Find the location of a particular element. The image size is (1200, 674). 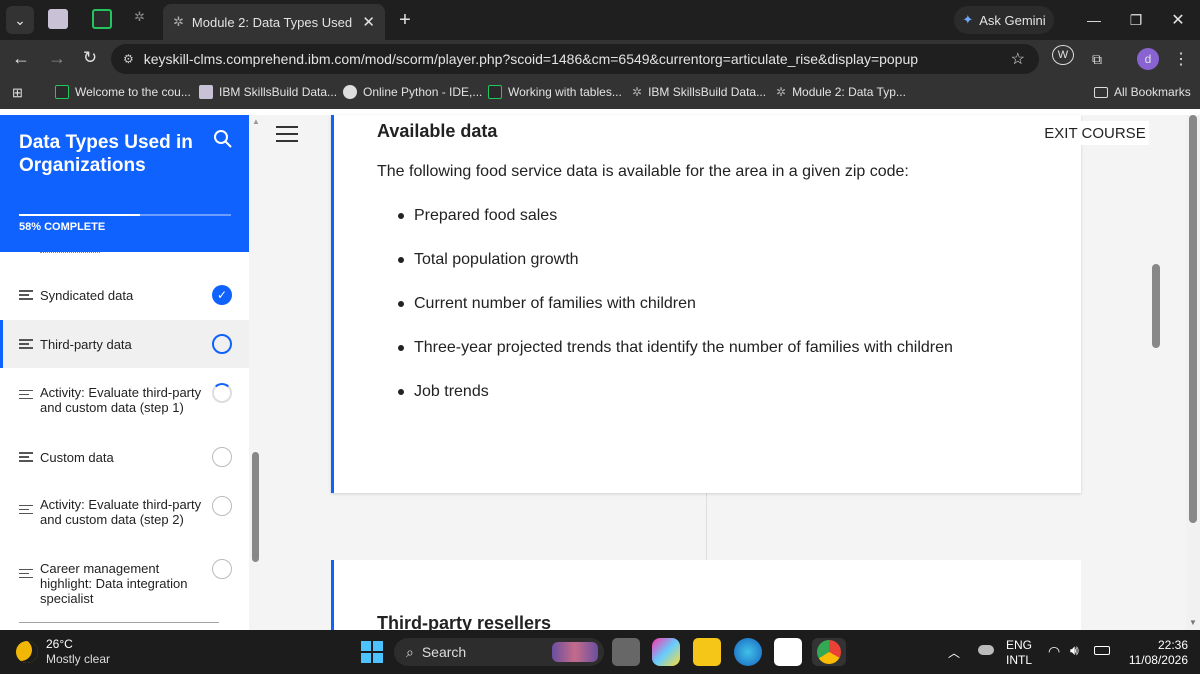

onedrive-icon is located at coordinates (986, 650).